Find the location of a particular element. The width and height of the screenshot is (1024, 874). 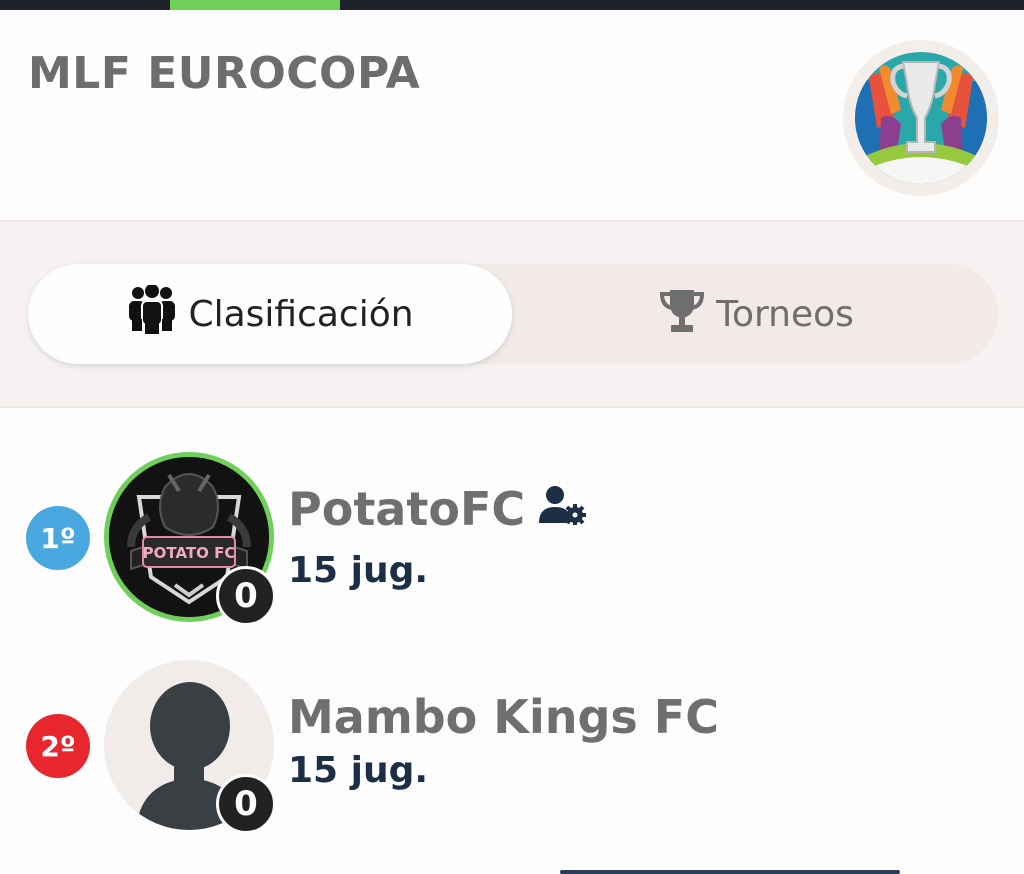

tab-clasificacion: Clasificación is located at coordinates (270, 314).